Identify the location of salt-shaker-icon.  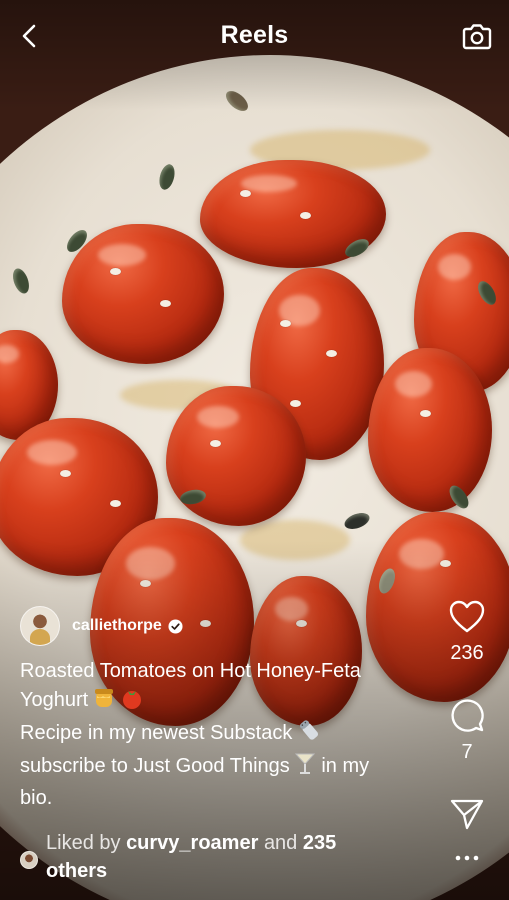
(309, 734).